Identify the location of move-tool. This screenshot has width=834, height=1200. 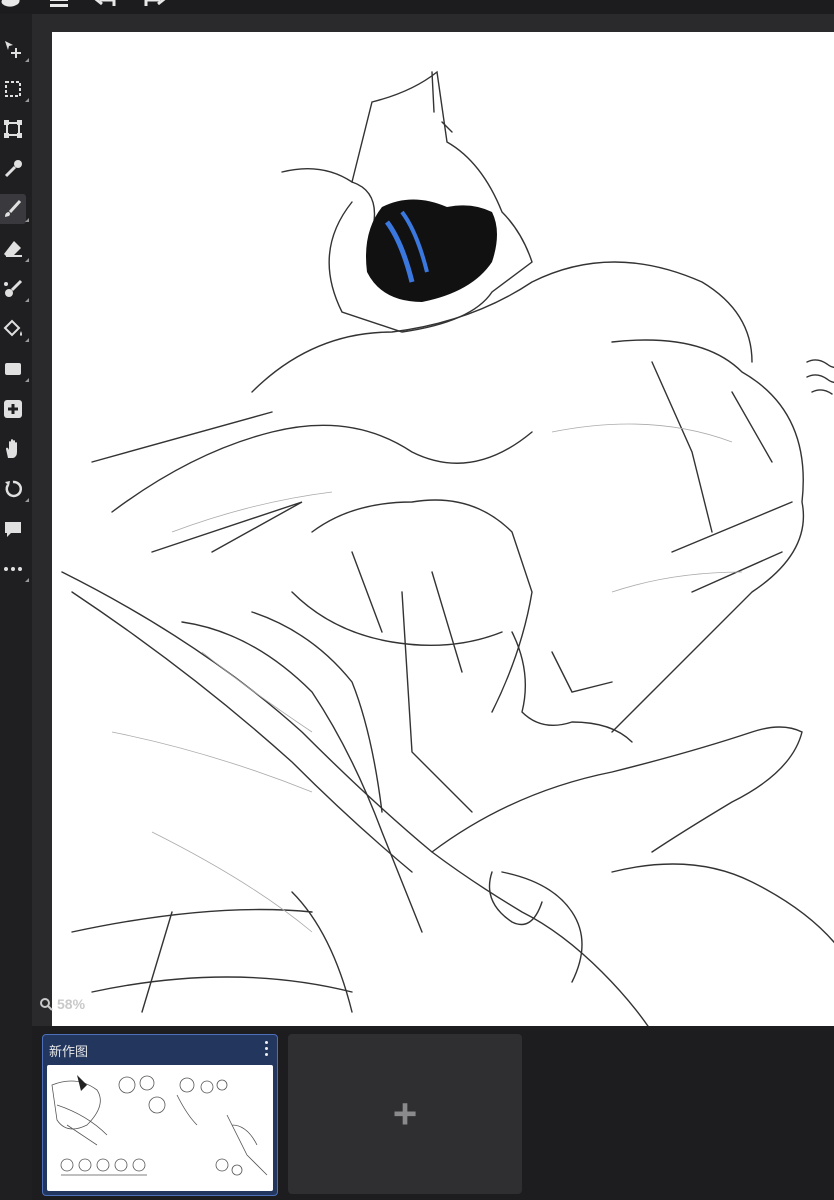
(14, 49).